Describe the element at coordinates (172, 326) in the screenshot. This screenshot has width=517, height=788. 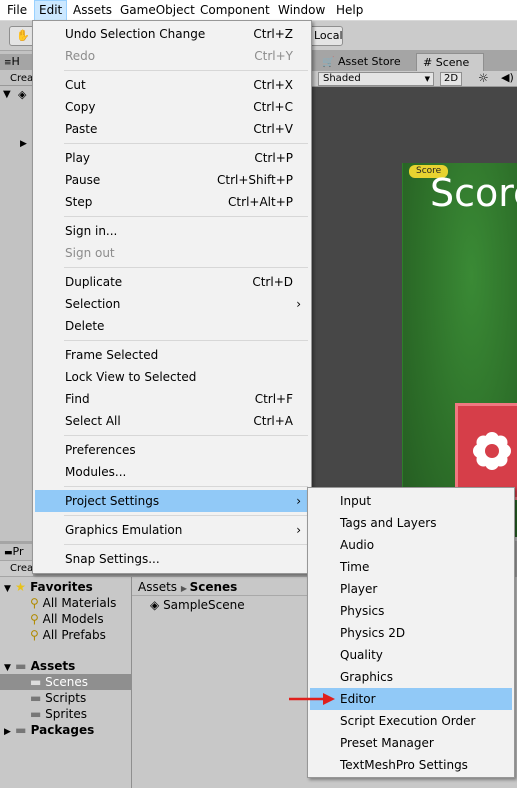
I see `menu-item-delete: Delete` at that location.